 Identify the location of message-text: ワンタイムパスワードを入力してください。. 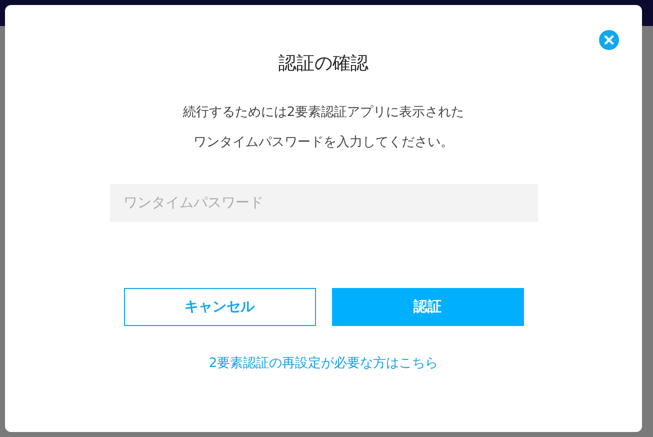
(324, 143).